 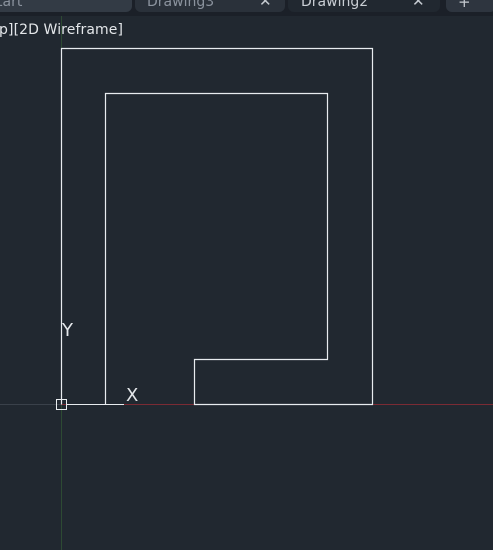 What do you see at coordinates (464, 5) in the screenshot?
I see `plus-icon: +` at bounding box center [464, 5].